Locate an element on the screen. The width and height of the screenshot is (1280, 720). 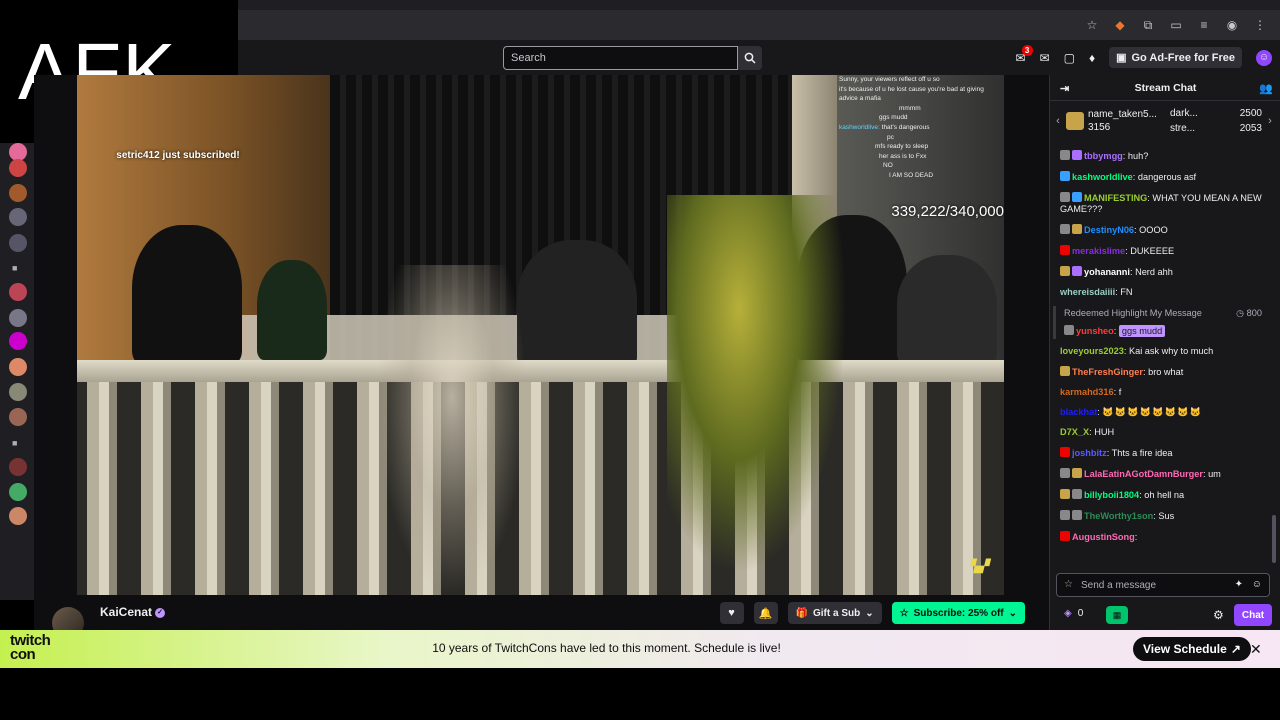
activity-button: ▢ is located at coordinates (1069, 58).